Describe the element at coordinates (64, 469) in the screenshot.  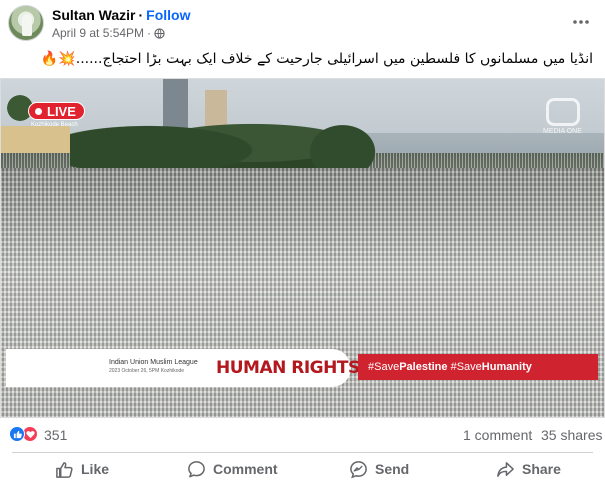
I see `thumbs-up-icon` at that location.